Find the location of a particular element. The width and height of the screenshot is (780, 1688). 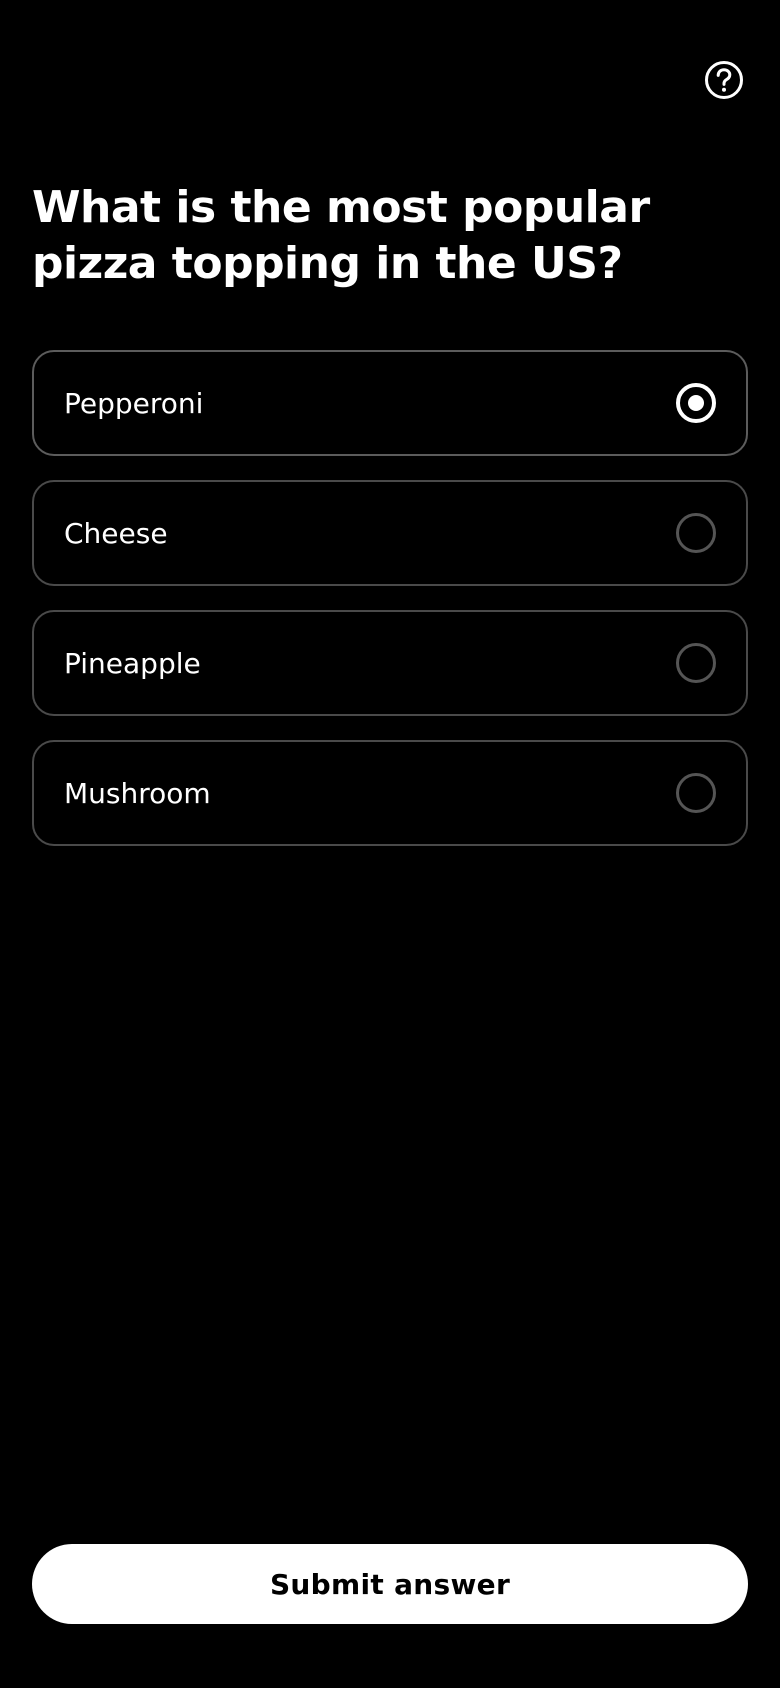

radio-selected-icon is located at coordinates (696, 403).